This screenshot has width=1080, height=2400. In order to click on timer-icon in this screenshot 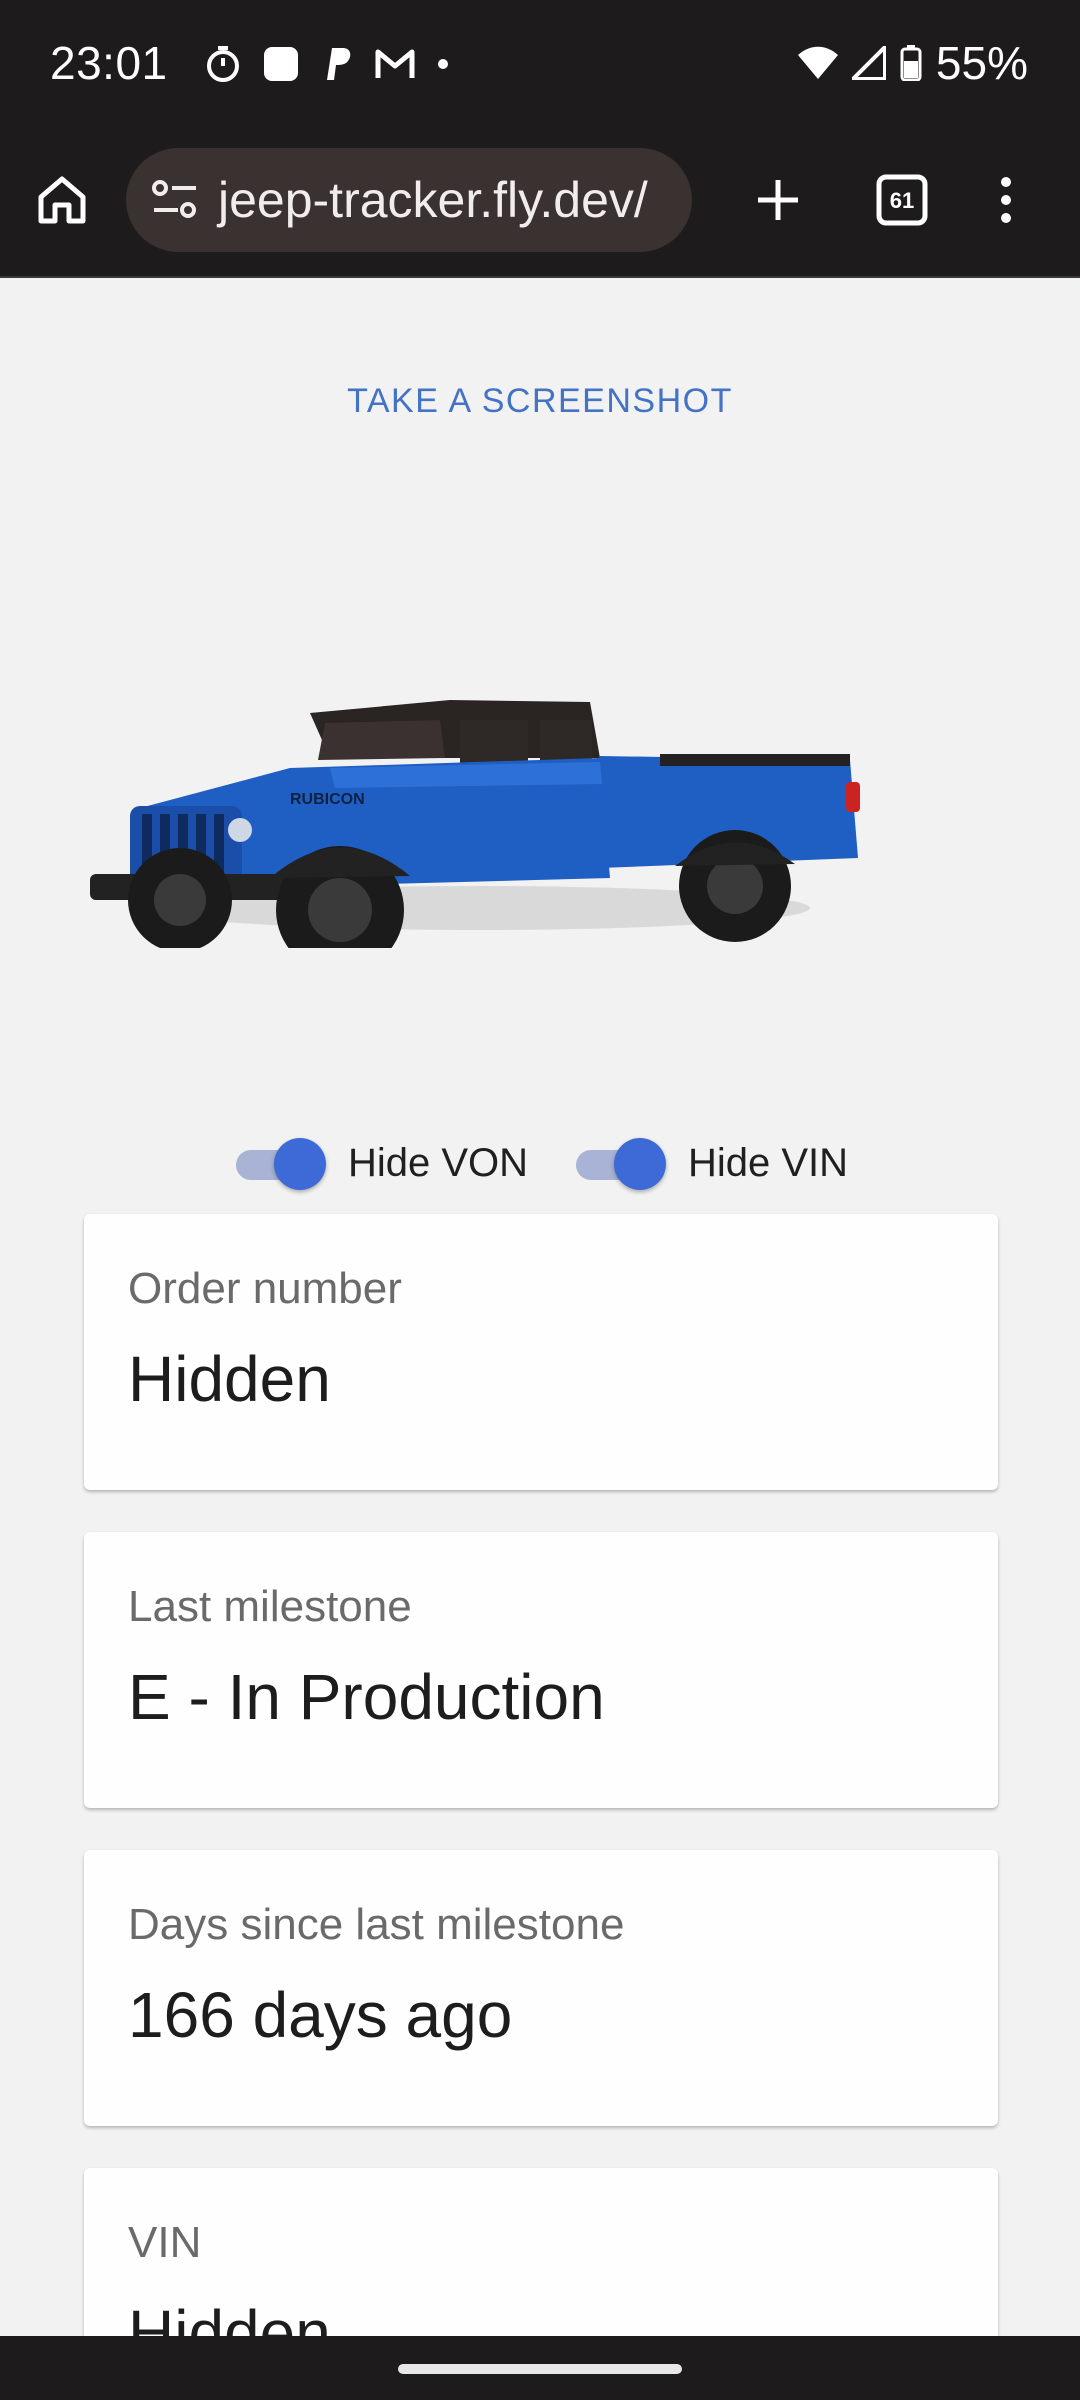, I will do `click(223, 64)`.